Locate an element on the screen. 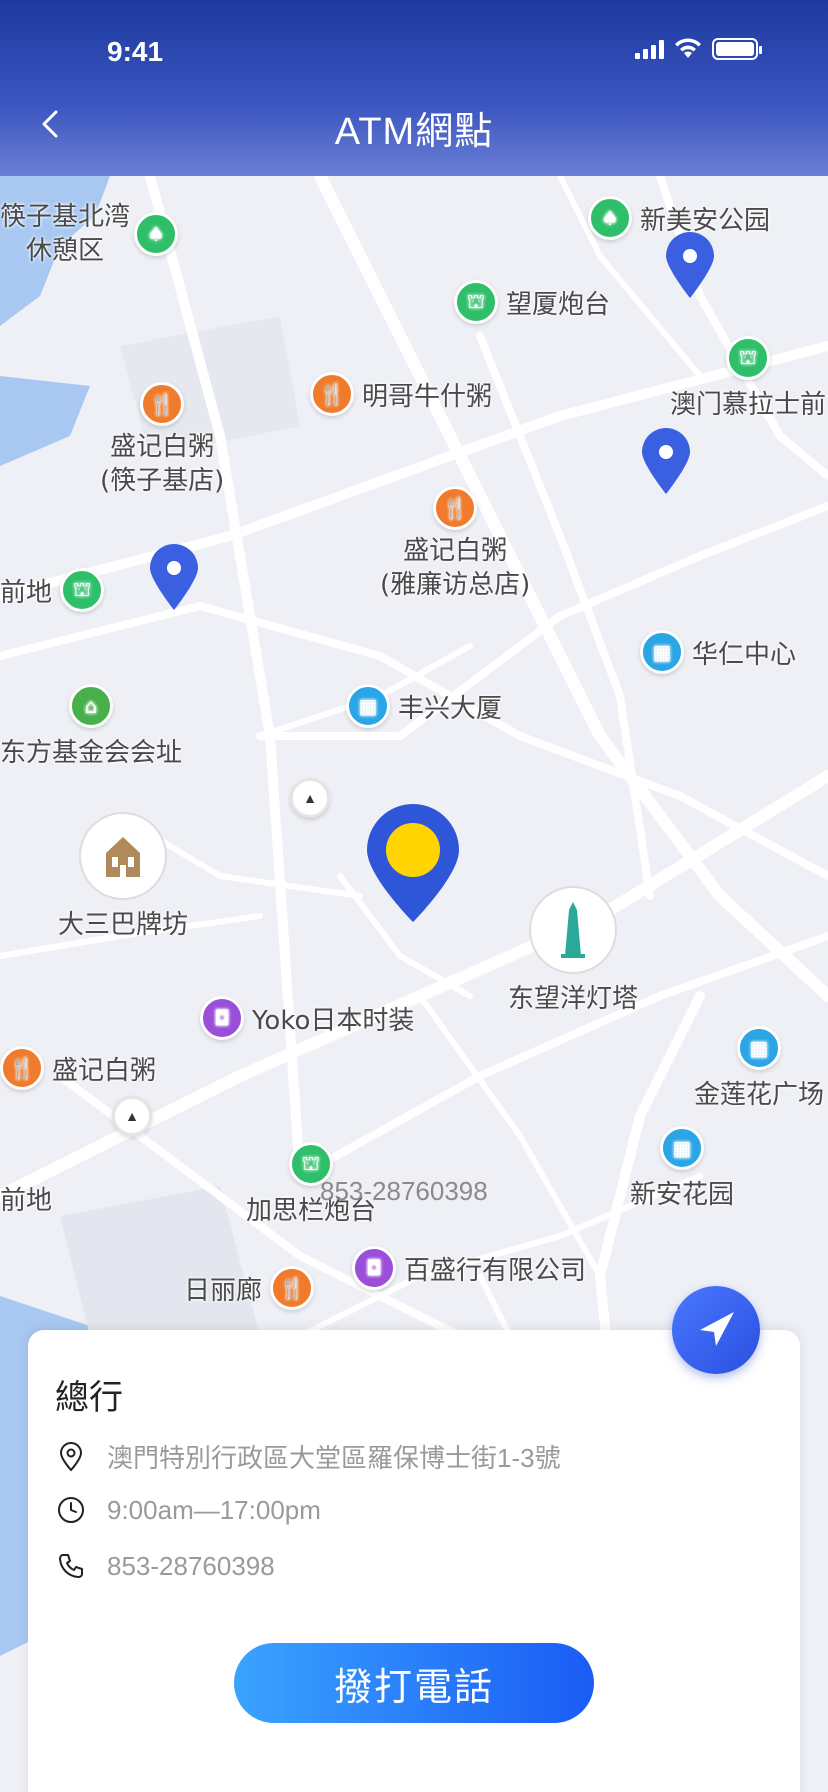 The image size is (828, 1792). poi-label: 大三巴牌坊 is located at coordinates (123, 876).